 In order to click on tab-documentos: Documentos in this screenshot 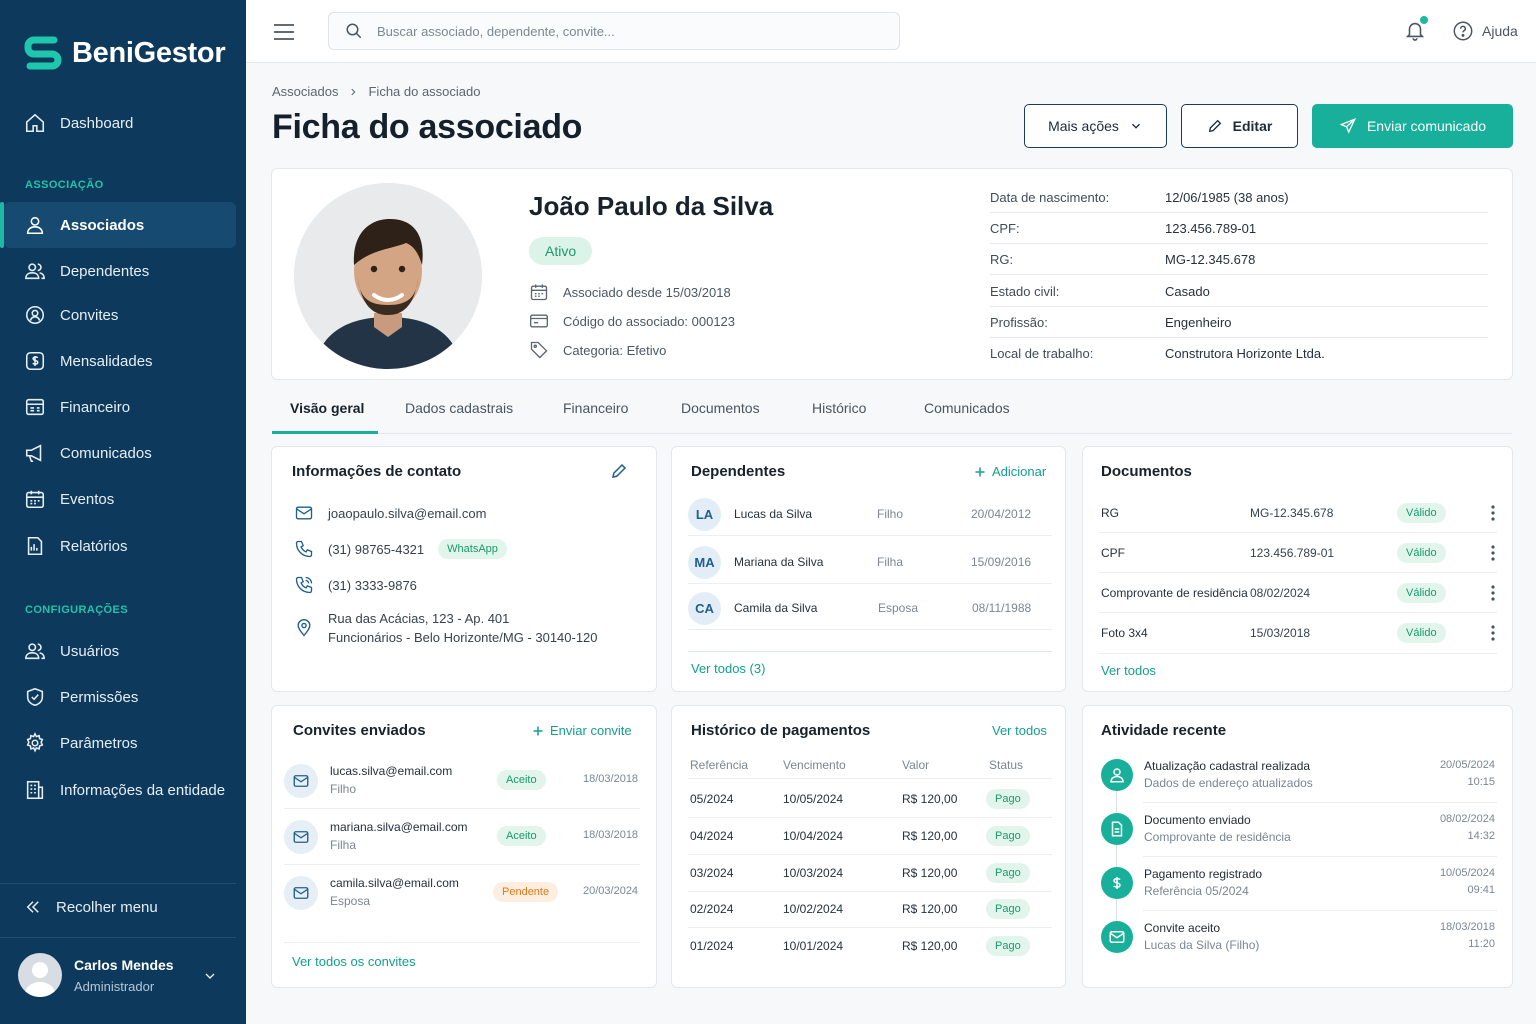, I will do `click(720, 408)`.